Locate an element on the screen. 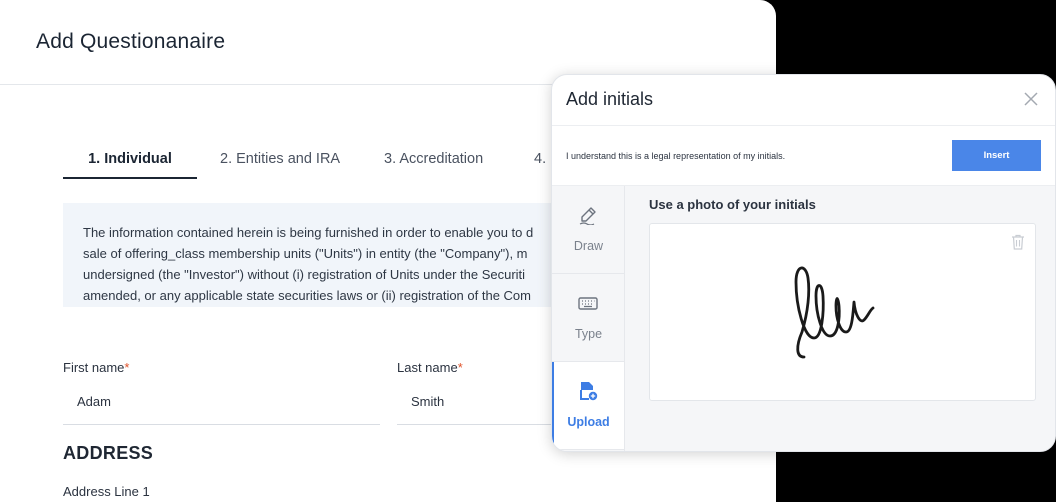  tab-individual: 1. Individual is located at coordinates (130, 159).